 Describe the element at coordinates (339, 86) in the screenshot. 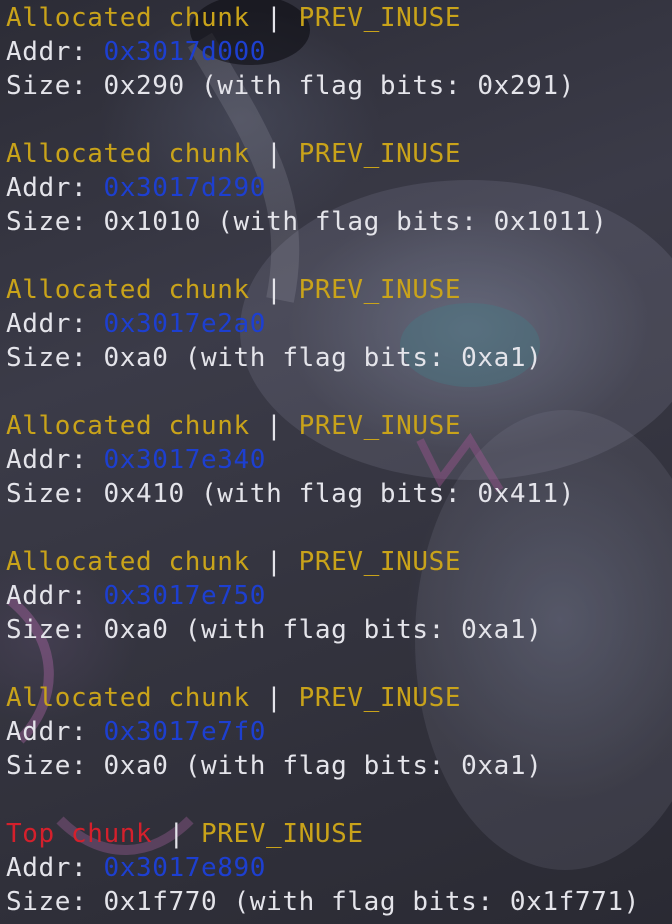

I see `chunk-size: 0x290 (with flag bits: 0x291)` at that location.